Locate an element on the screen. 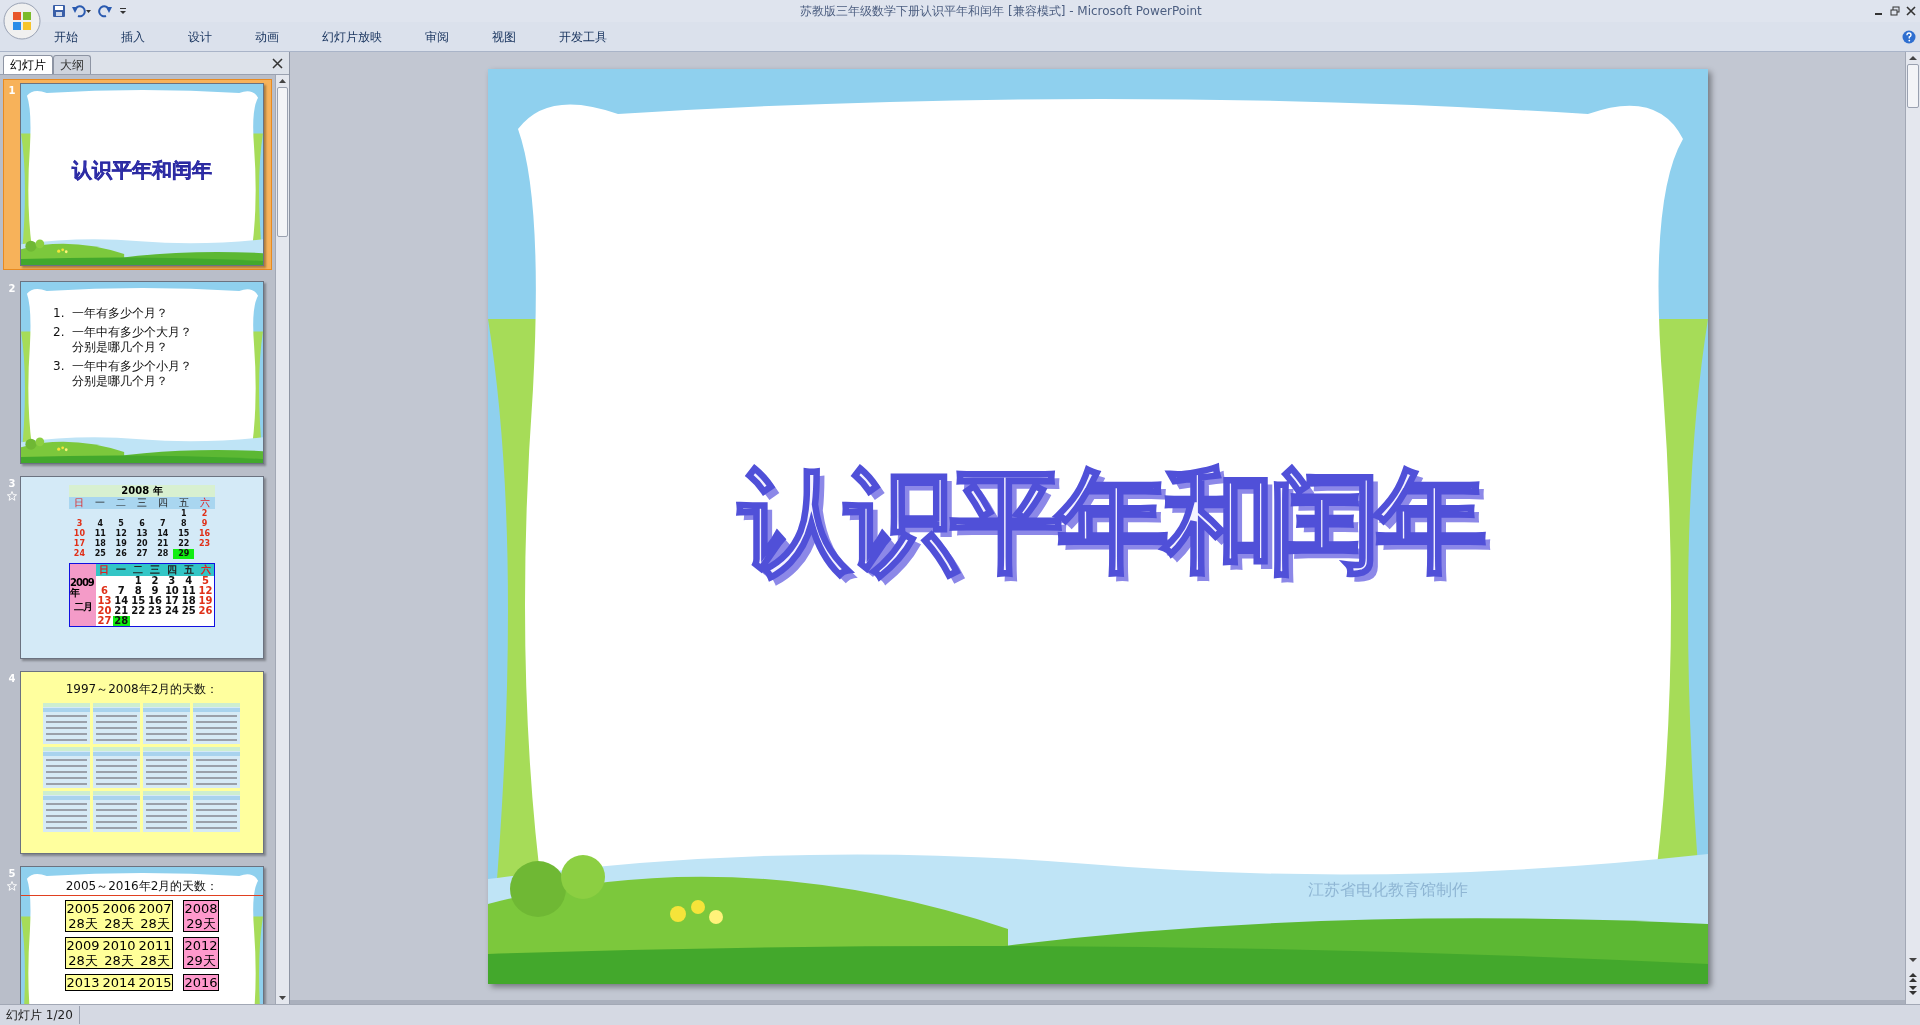 This screenshot has width=1920, height=1025. question-text: 一年中有多少个大月？ is located at coordinates (132, 332).